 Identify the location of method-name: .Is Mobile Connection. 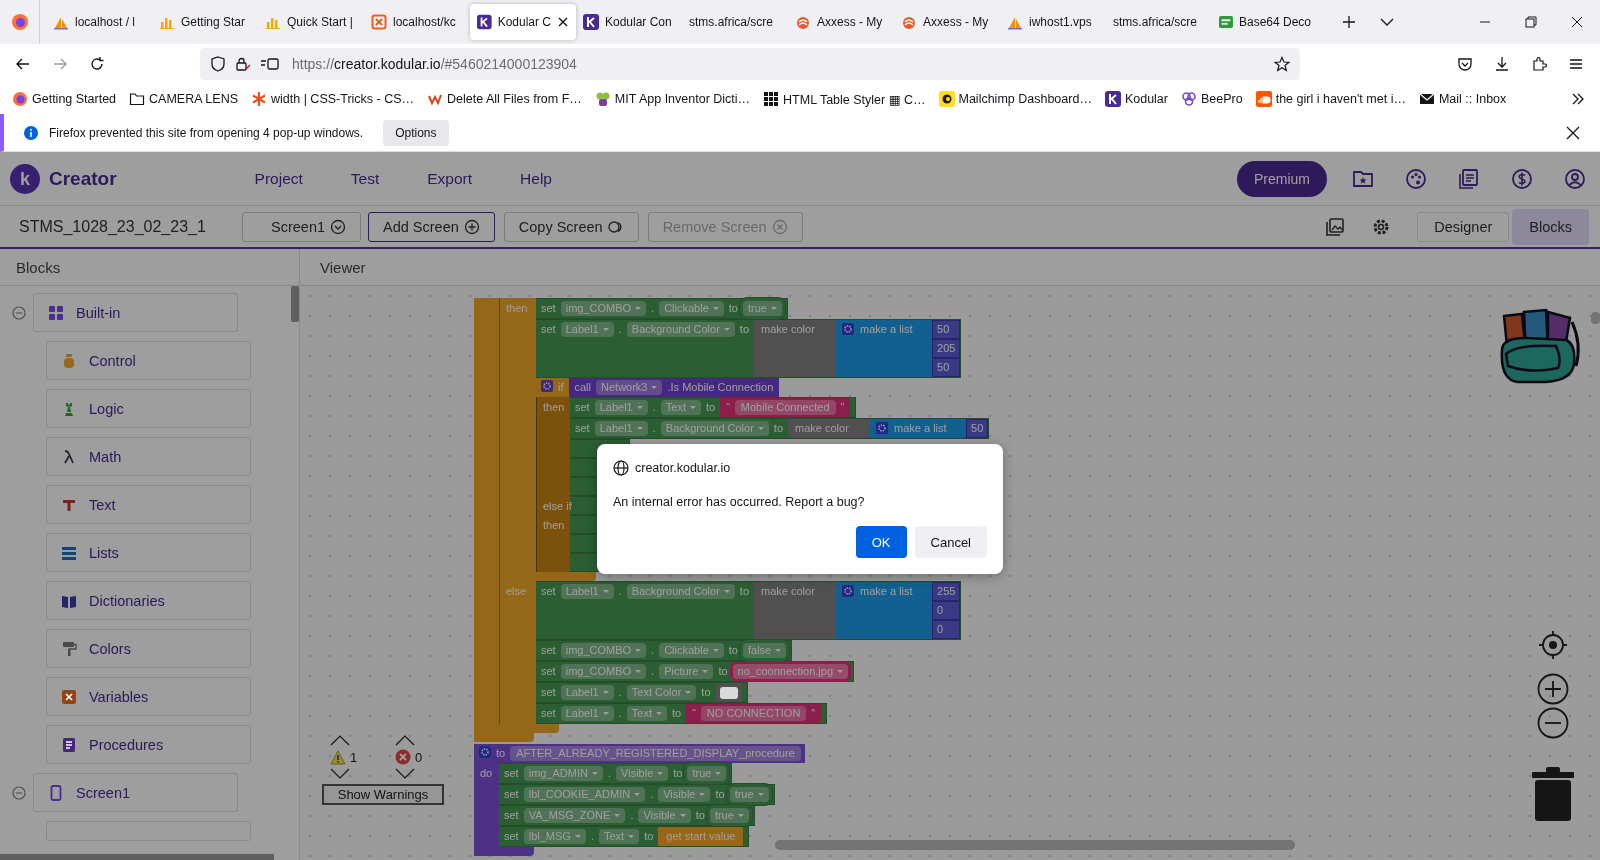
(720, 387).